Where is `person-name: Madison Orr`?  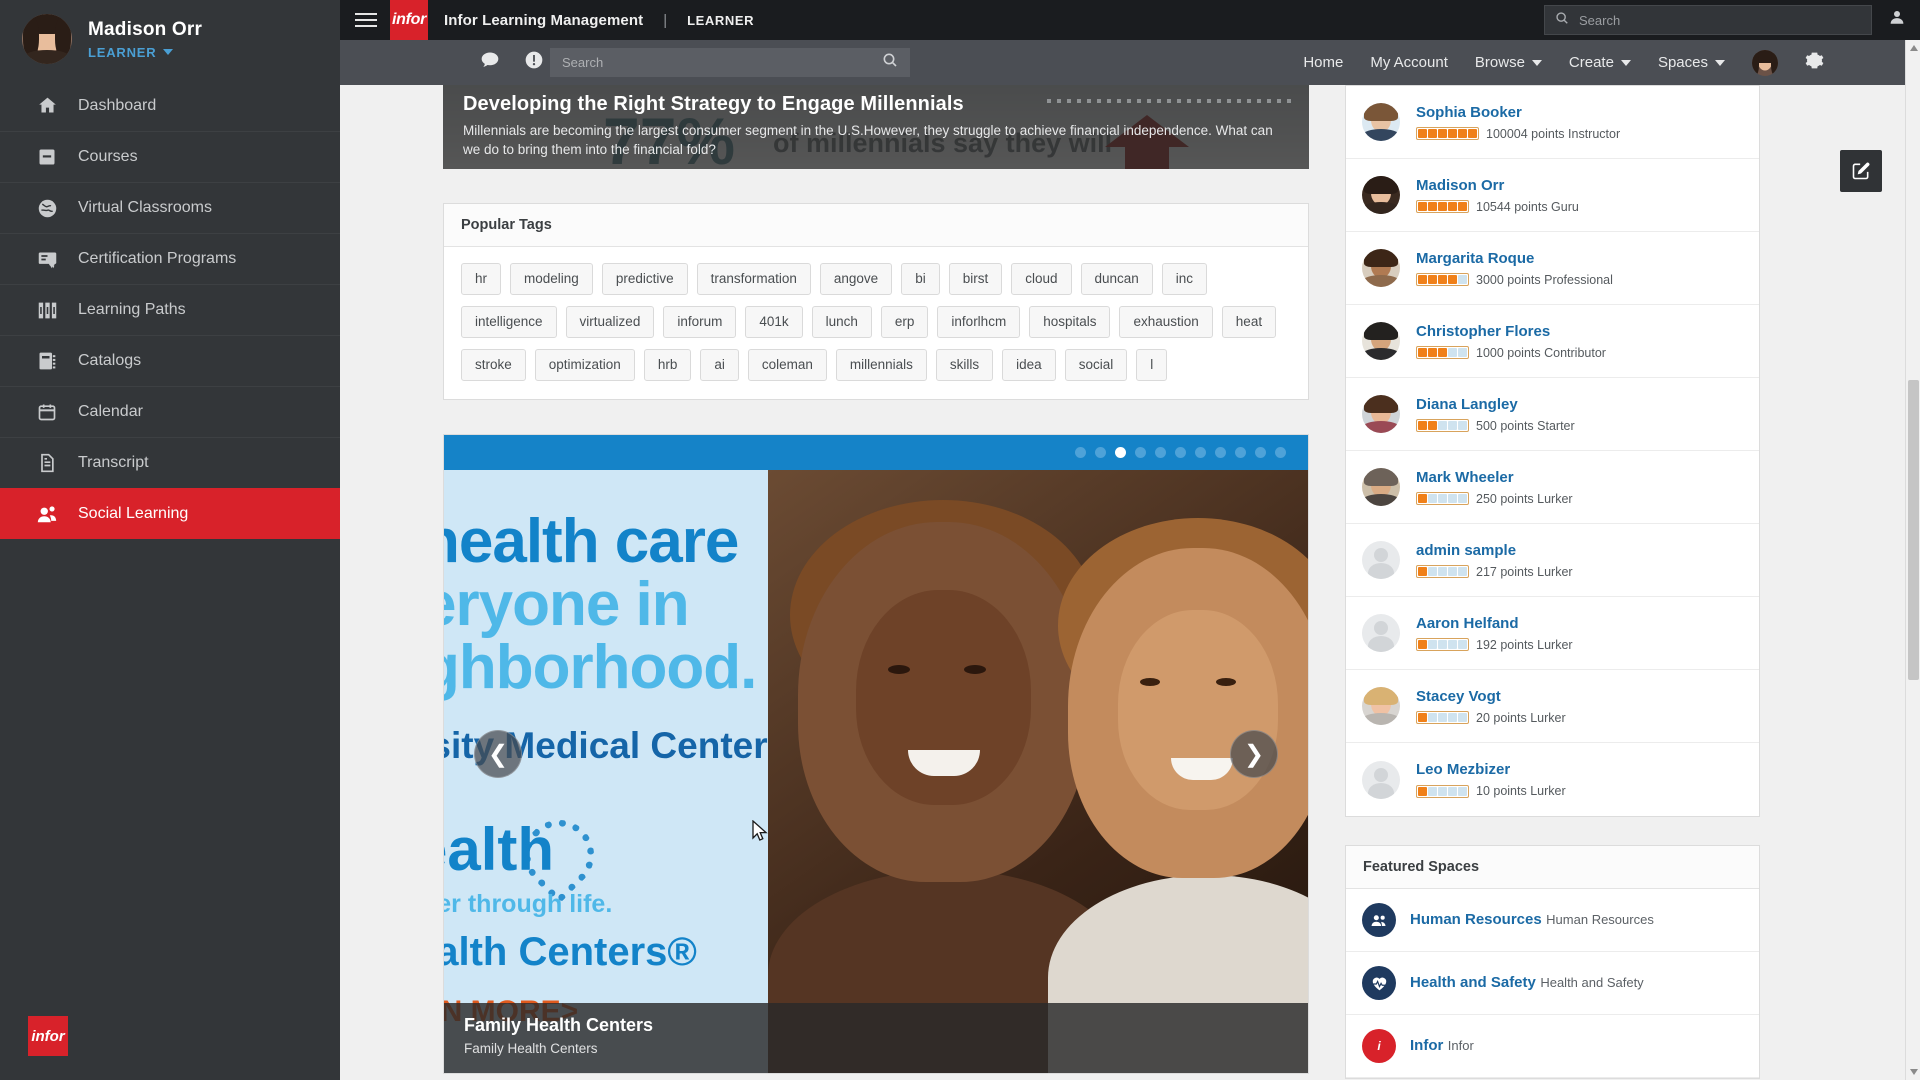 person-name: Madison Orr is located at coordinates (1460, 185).